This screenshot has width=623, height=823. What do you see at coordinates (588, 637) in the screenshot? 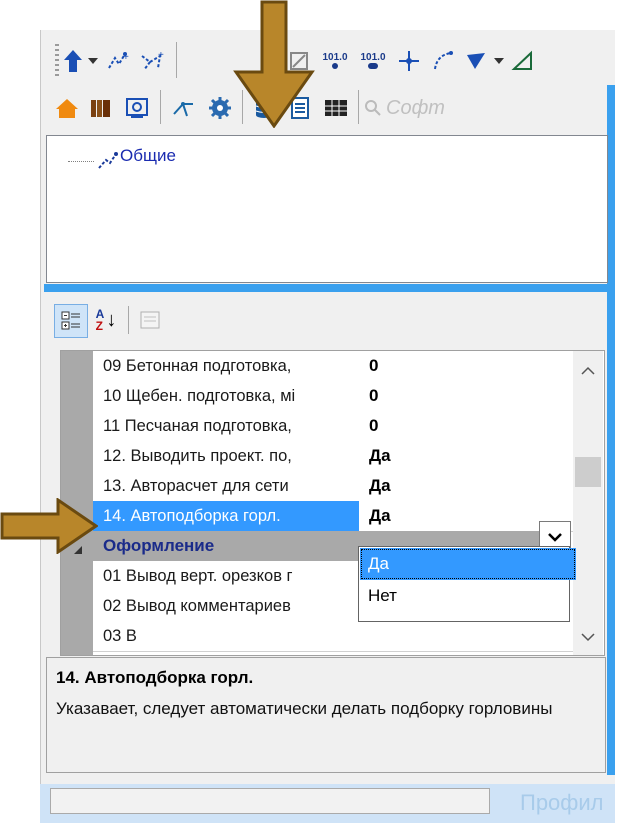
I see `scroll-down-icon` at bounding box center [588, 637].